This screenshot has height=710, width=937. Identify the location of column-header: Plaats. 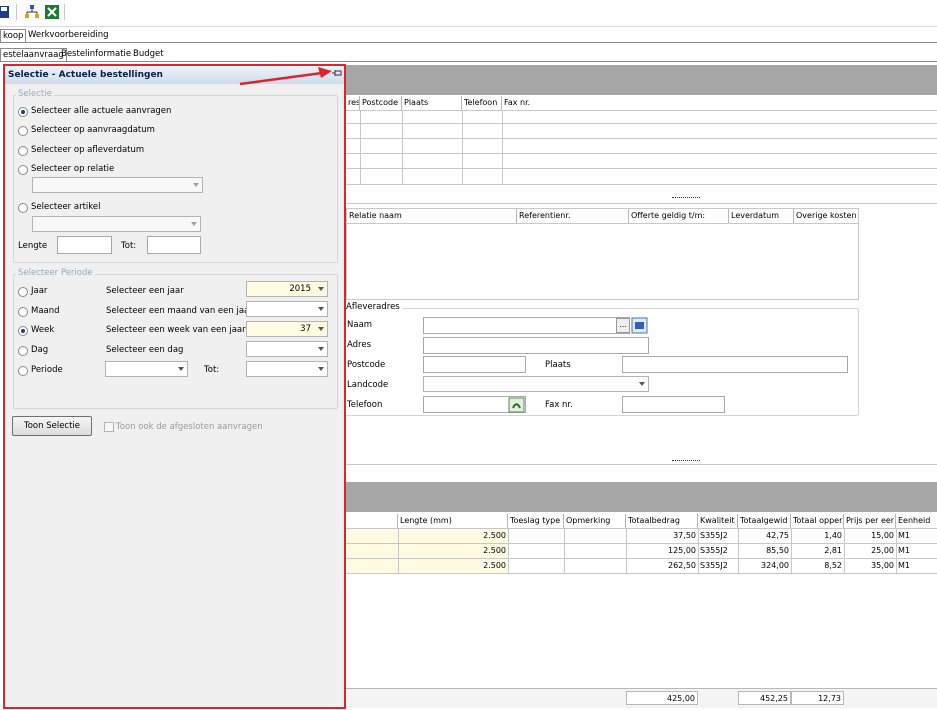
(432, 103).